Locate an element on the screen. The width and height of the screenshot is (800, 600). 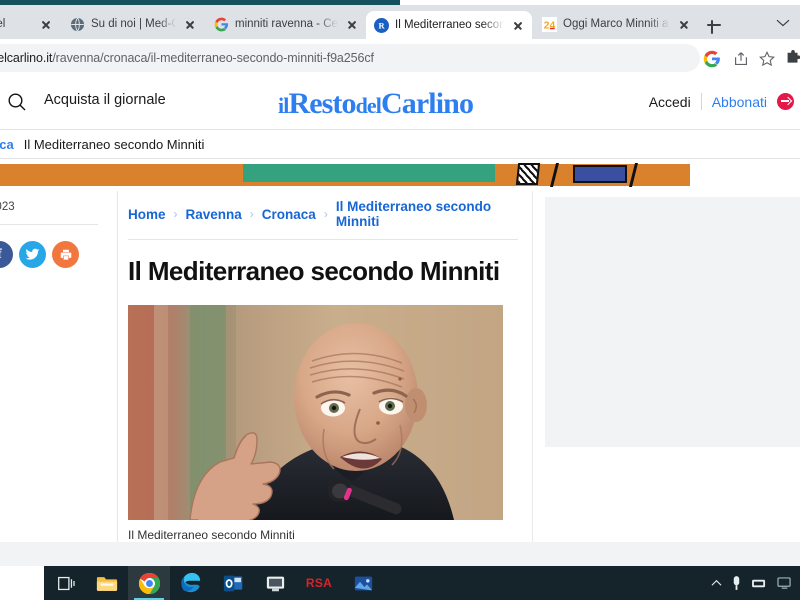
google-chrome-button is located at coordinates (149, 583).